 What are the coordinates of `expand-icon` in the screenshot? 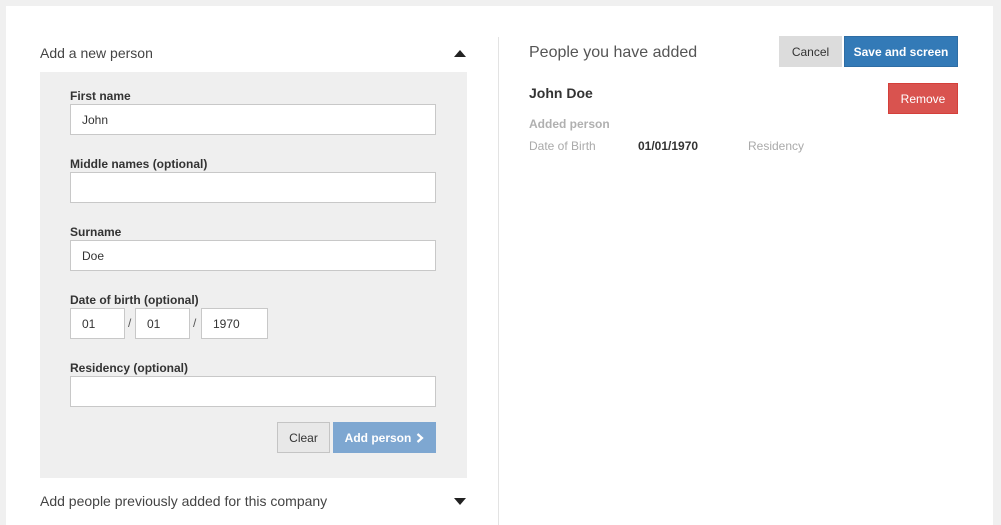 It's located at (460, 501).